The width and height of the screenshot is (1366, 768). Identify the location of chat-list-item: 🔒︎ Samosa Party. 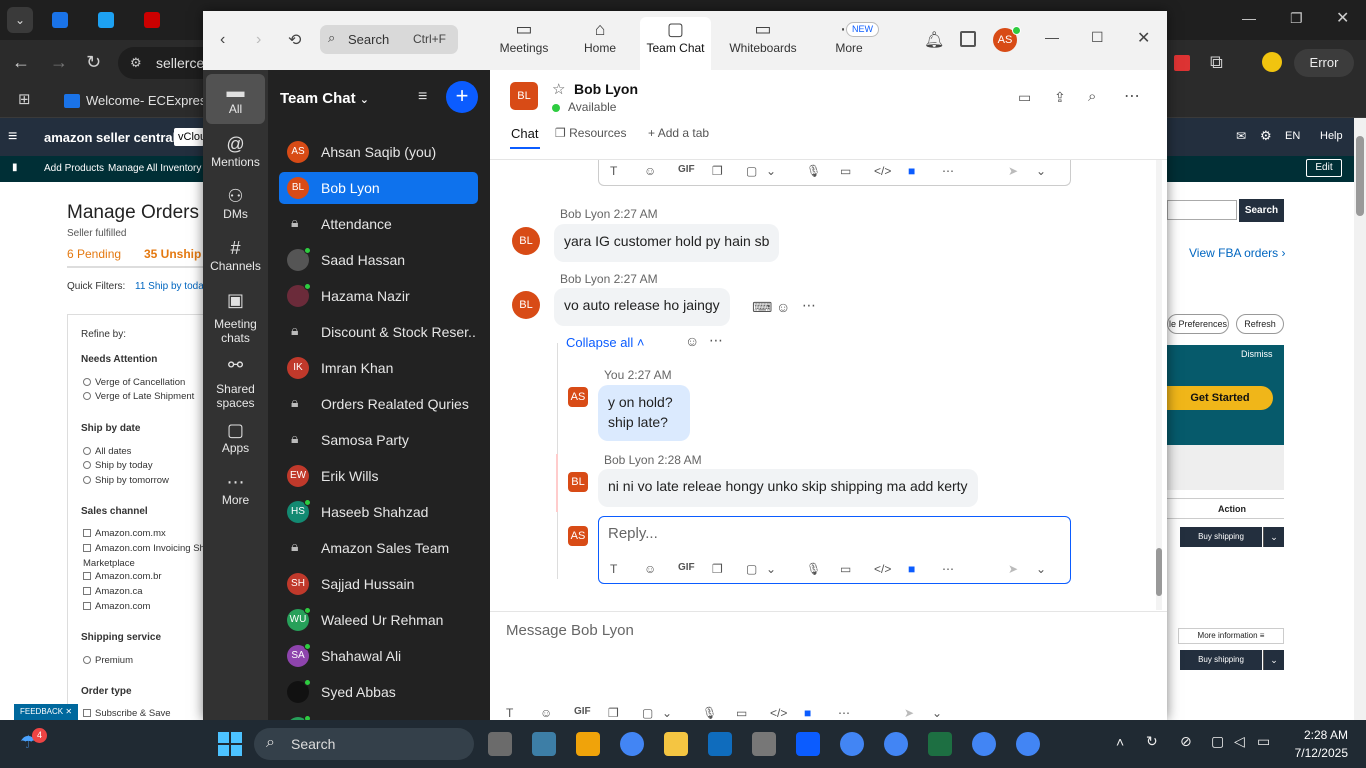
(378, 440).